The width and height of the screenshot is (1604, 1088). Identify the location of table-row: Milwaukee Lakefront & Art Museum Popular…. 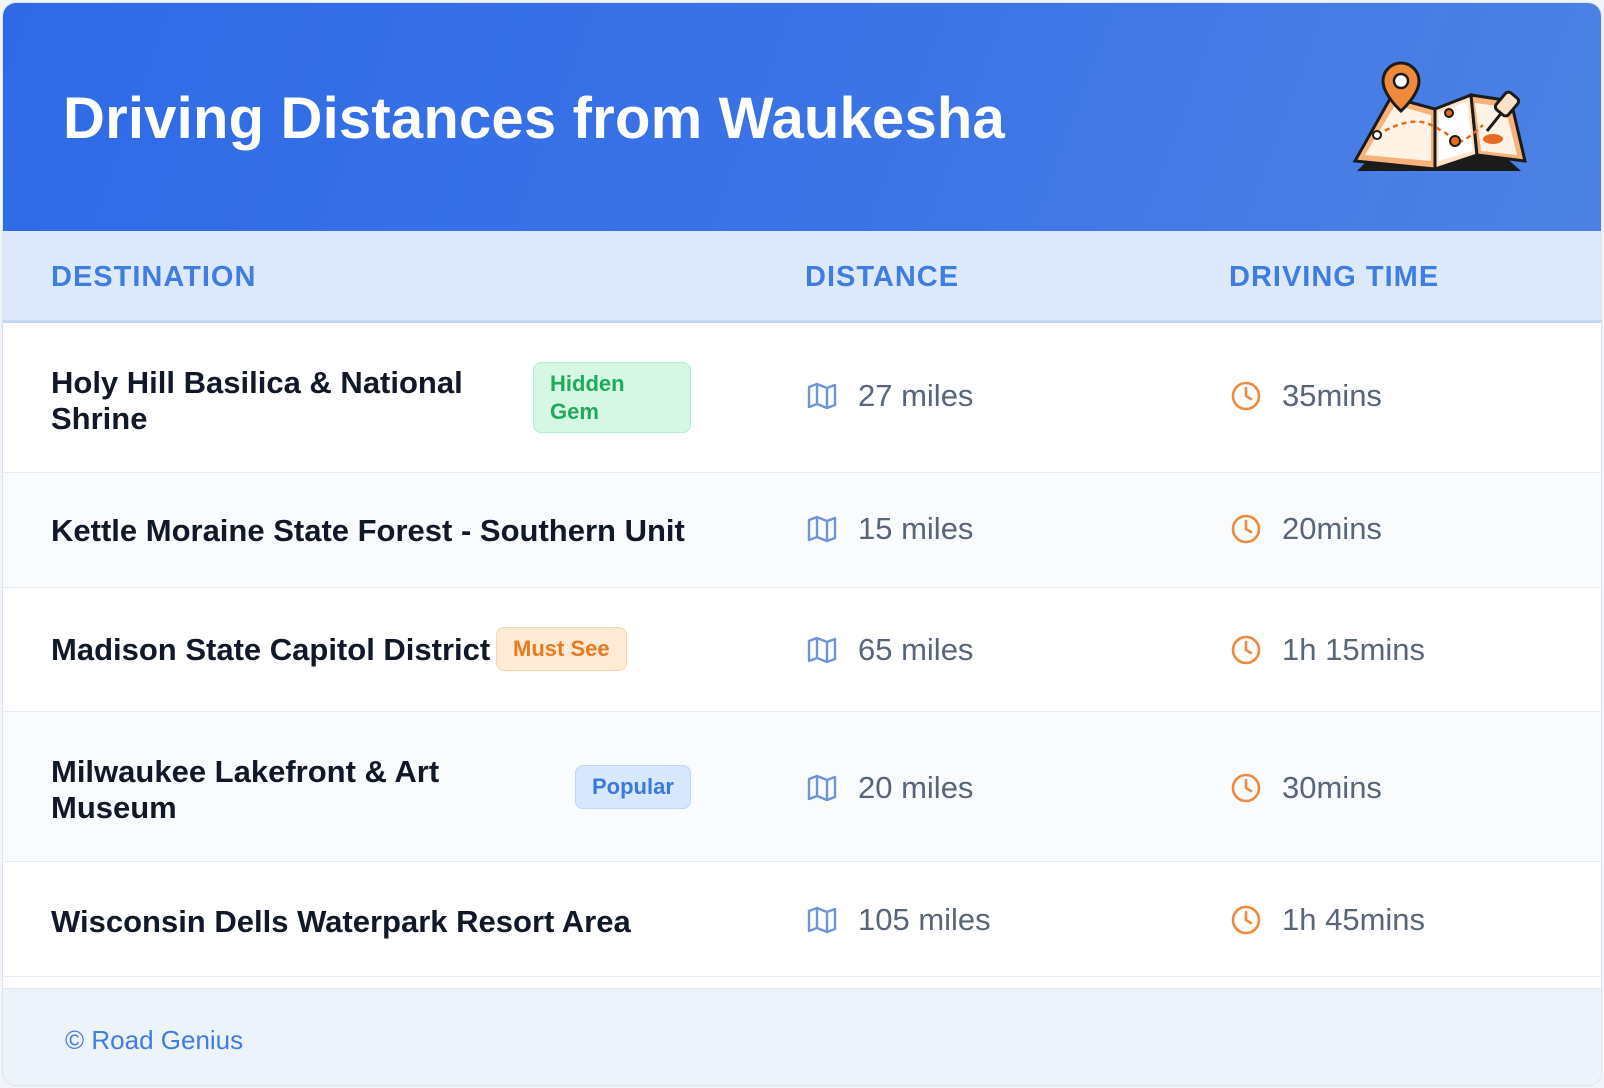
(802, 787).